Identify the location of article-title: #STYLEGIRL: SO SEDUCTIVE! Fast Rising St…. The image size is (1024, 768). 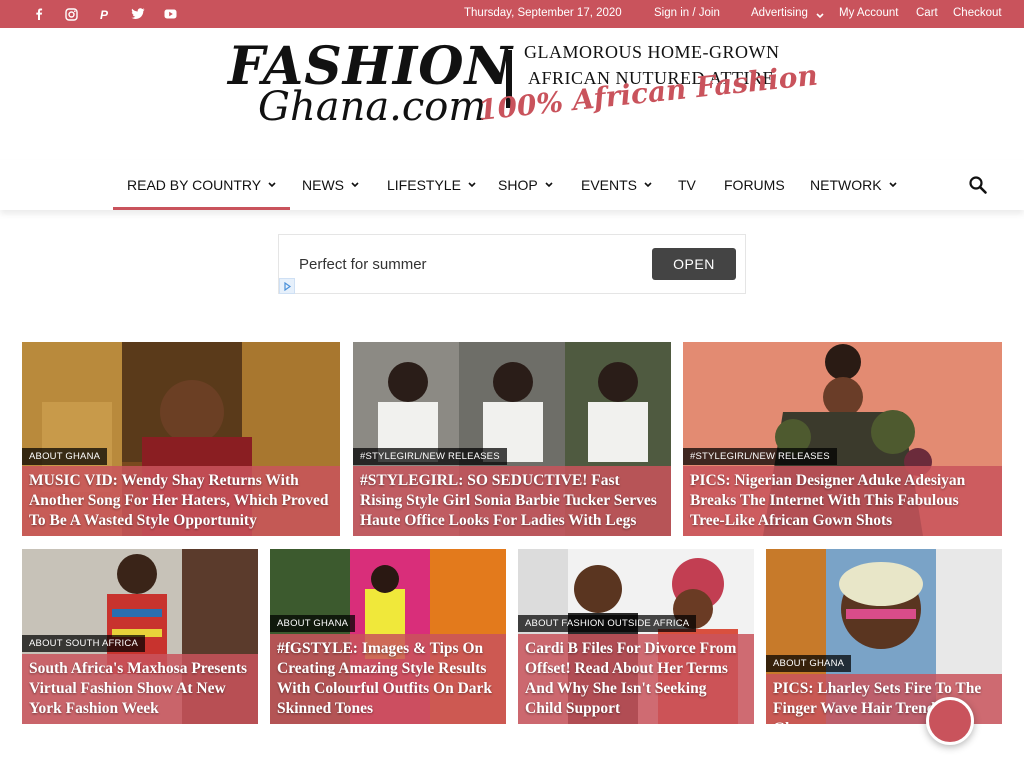
(512, 501).